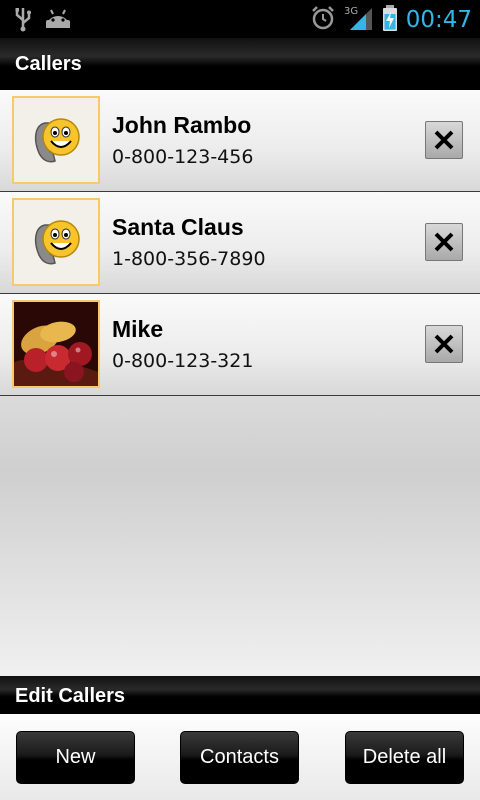 The image size is (480, 800). What do you see at coordinates (178, 227) in the screenshot?
I see `caller-name: Santa Claus` at bounding box center [178, 227].